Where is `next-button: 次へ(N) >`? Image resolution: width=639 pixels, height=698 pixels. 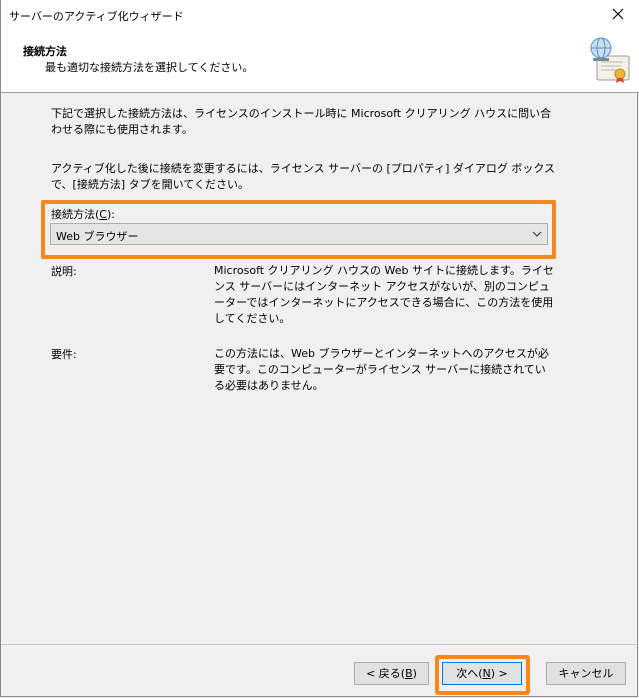 next-button: 次へ(N) > is located at coordinates (482, 673).